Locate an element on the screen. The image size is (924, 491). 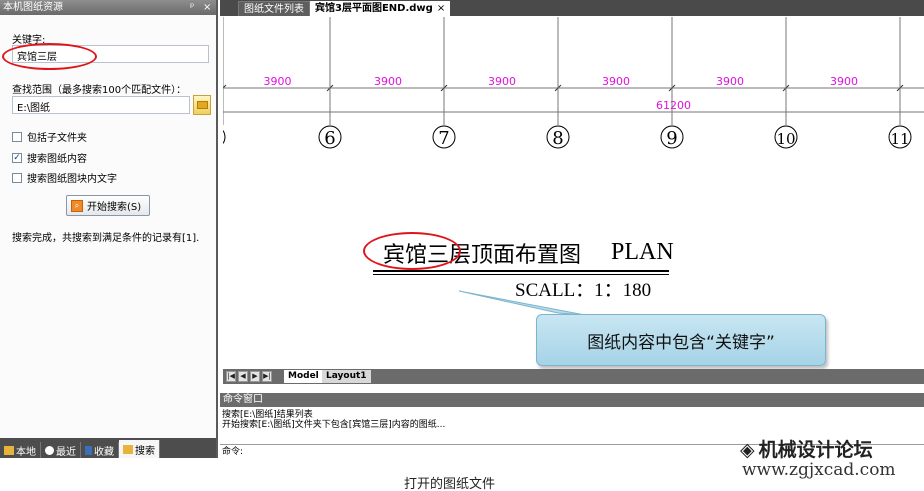
command-prompt: 命令: is located at coordinates (233, 452).